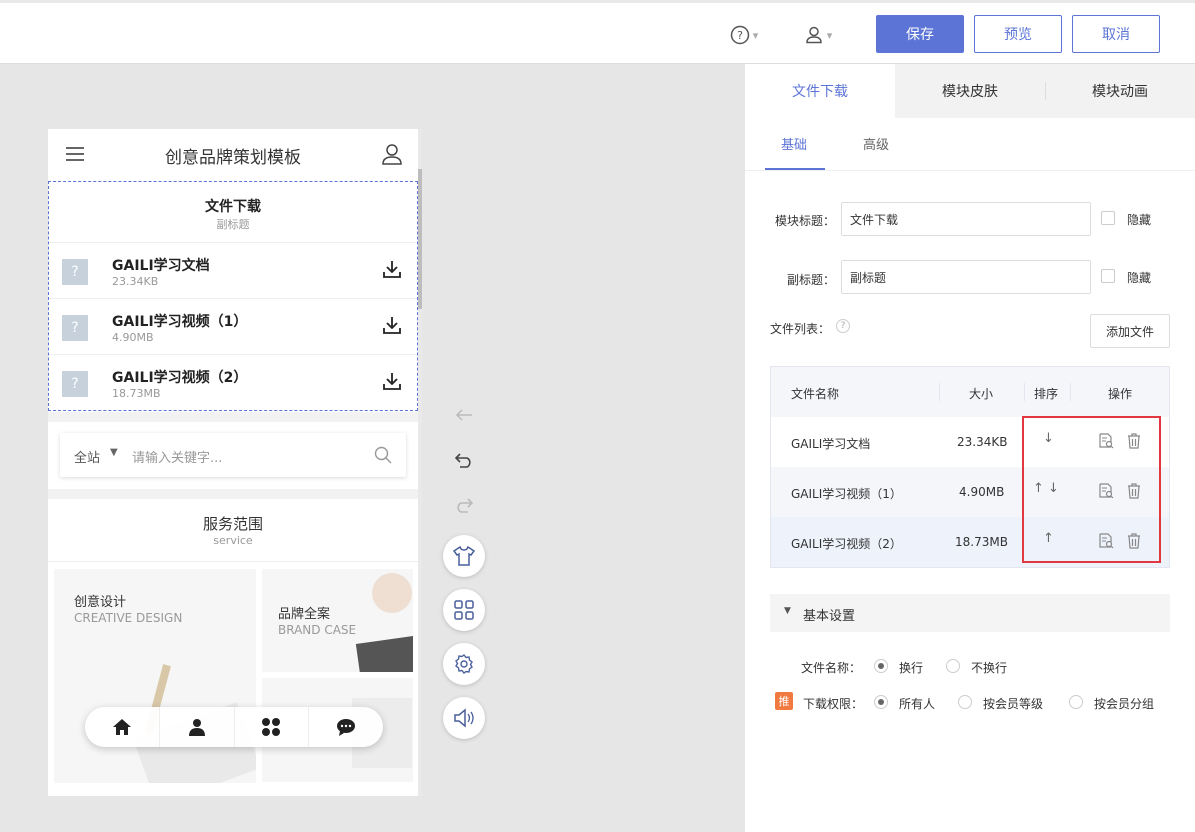 The width and height of the screenshot is (1195, 832). I want to click on file-size: 23.34KB, so click(135, 281).